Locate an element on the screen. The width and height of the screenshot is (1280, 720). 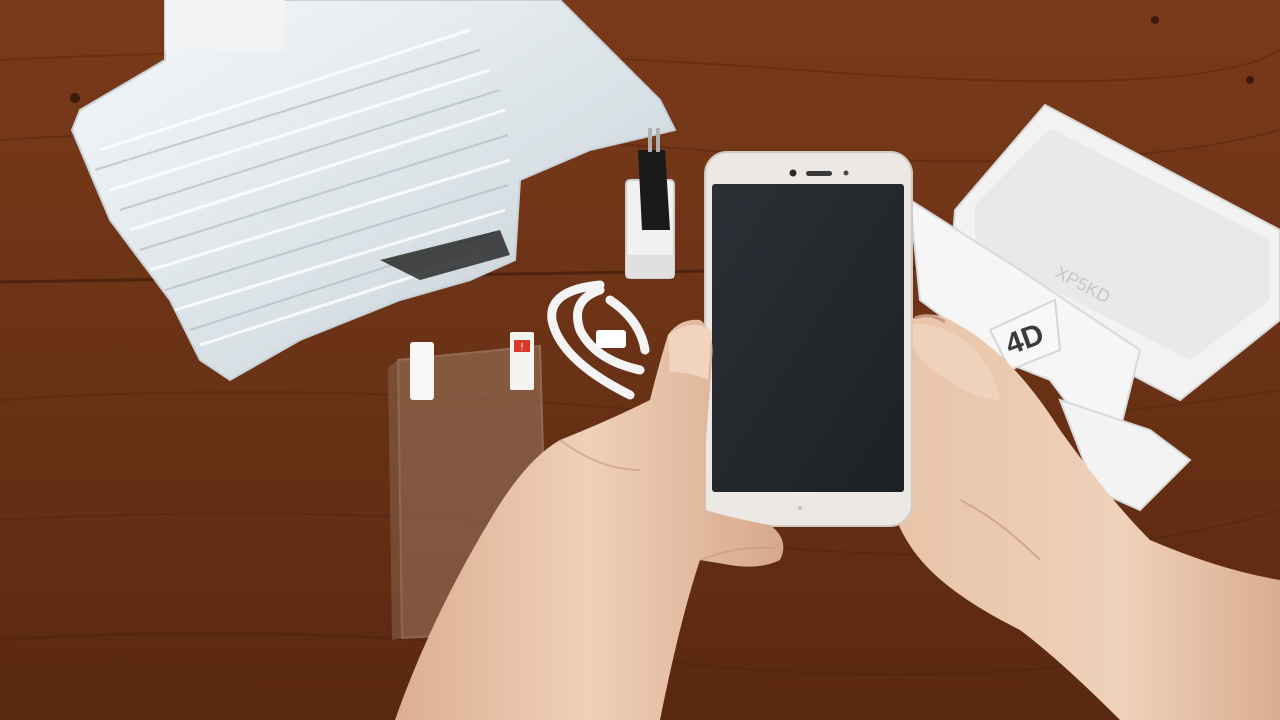
phone-sensor is located at coordinates (846, 173).